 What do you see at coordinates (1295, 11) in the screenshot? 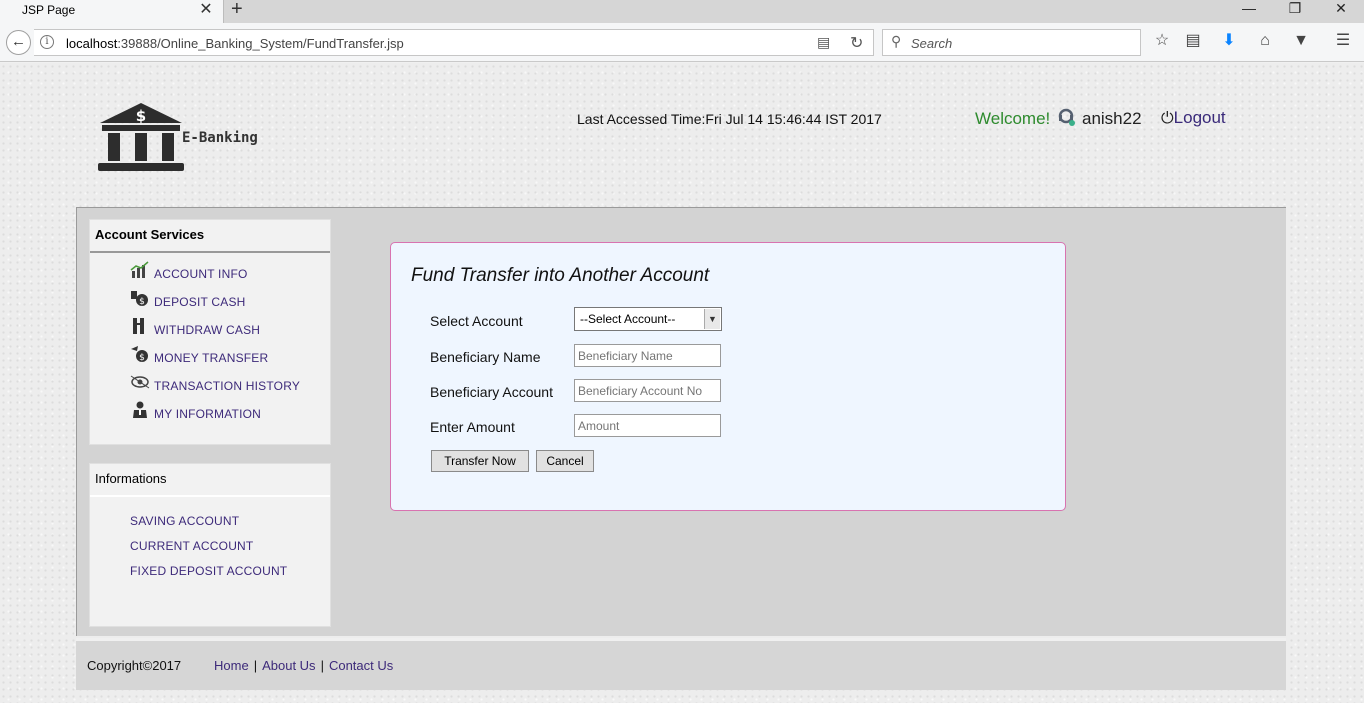
I see `restore-icon: ❐` at bounding box center [1295, 11].